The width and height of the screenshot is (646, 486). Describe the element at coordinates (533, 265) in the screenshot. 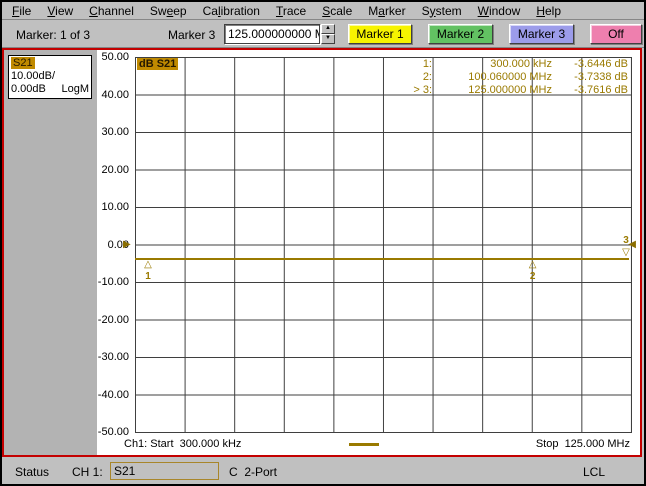

I see `marker-2-symbol: △` at that location.